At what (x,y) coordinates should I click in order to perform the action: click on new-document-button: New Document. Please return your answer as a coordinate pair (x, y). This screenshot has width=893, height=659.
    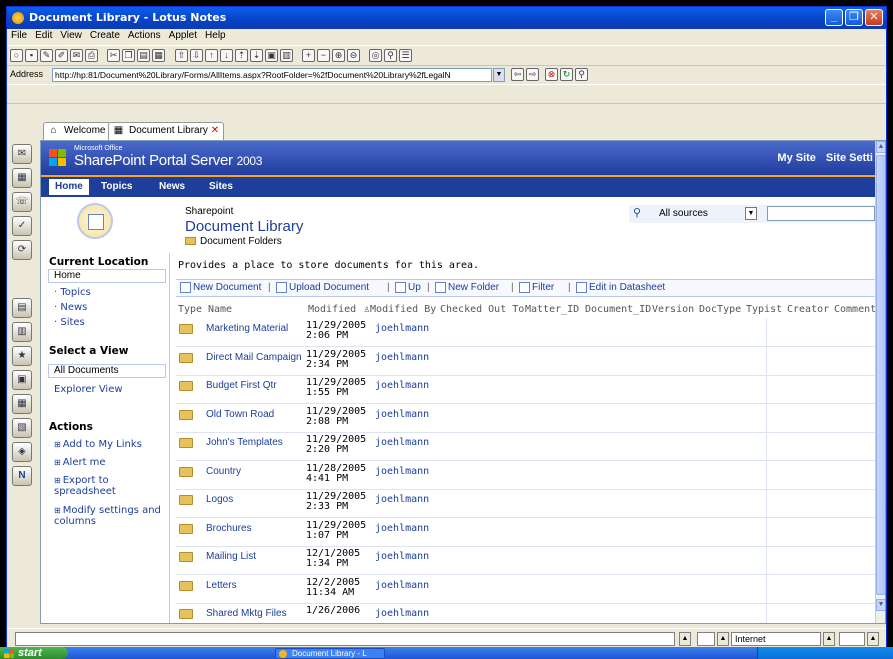
    Looking at the image, I should click on (220, 287).